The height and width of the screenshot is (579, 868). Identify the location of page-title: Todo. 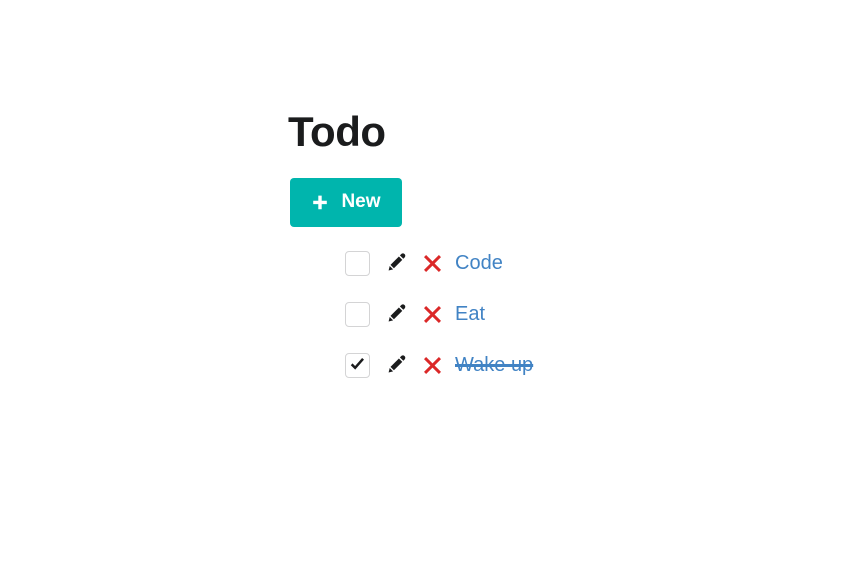
(337, 131).